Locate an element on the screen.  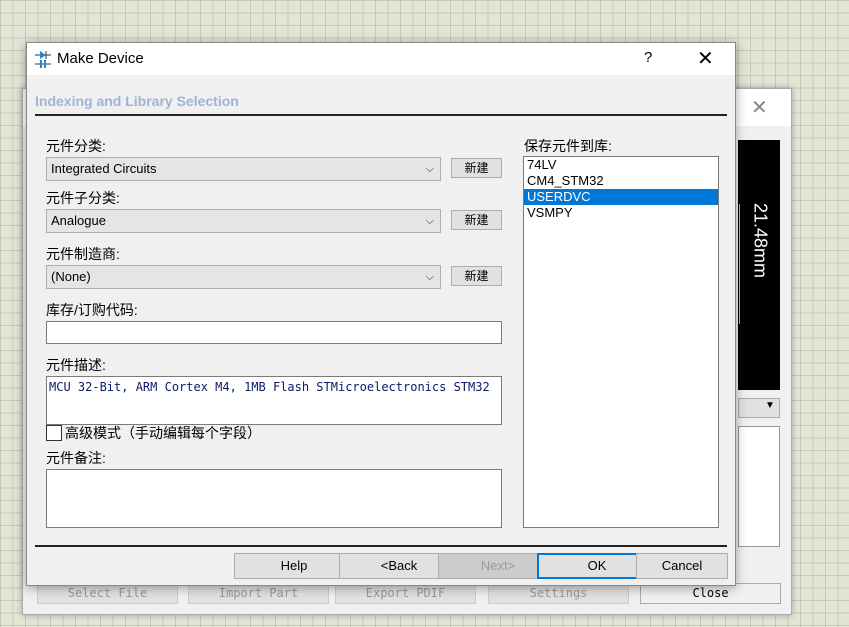
manufacturer-value: (None) is located at coordinates (71, 276).